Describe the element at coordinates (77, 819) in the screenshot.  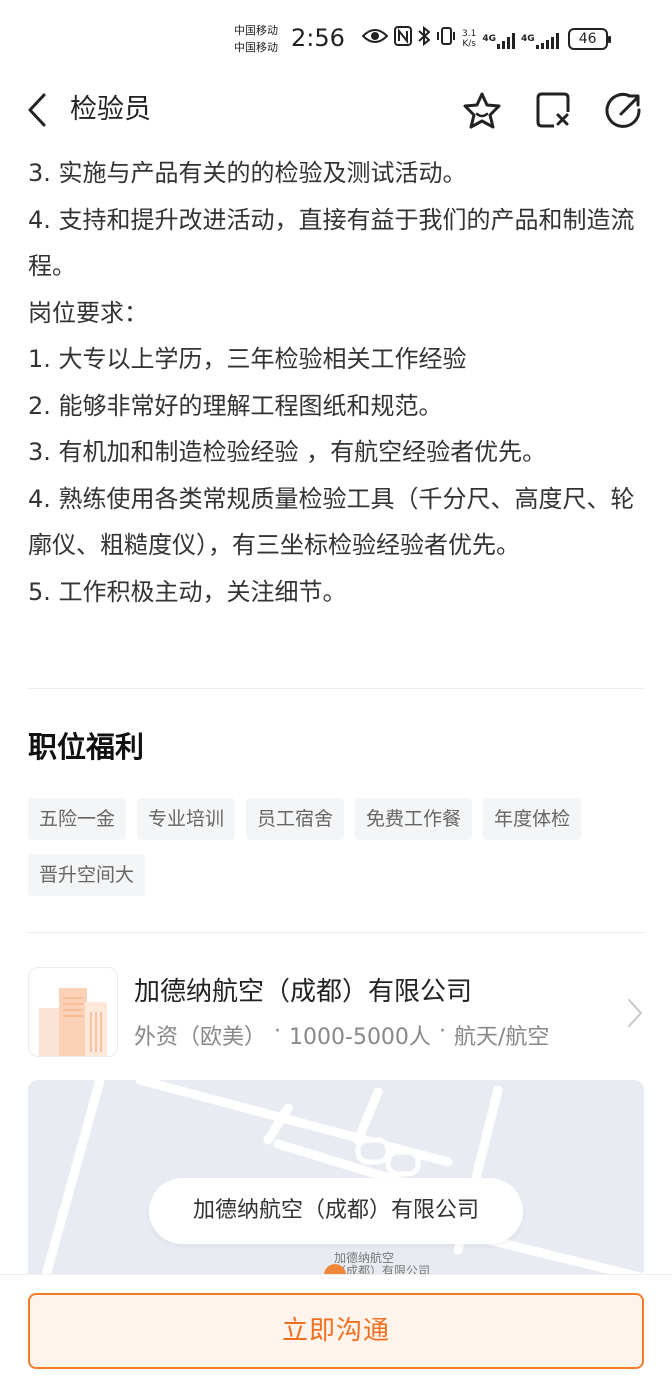
I see `benefit-tag: 五险一金` at that location.